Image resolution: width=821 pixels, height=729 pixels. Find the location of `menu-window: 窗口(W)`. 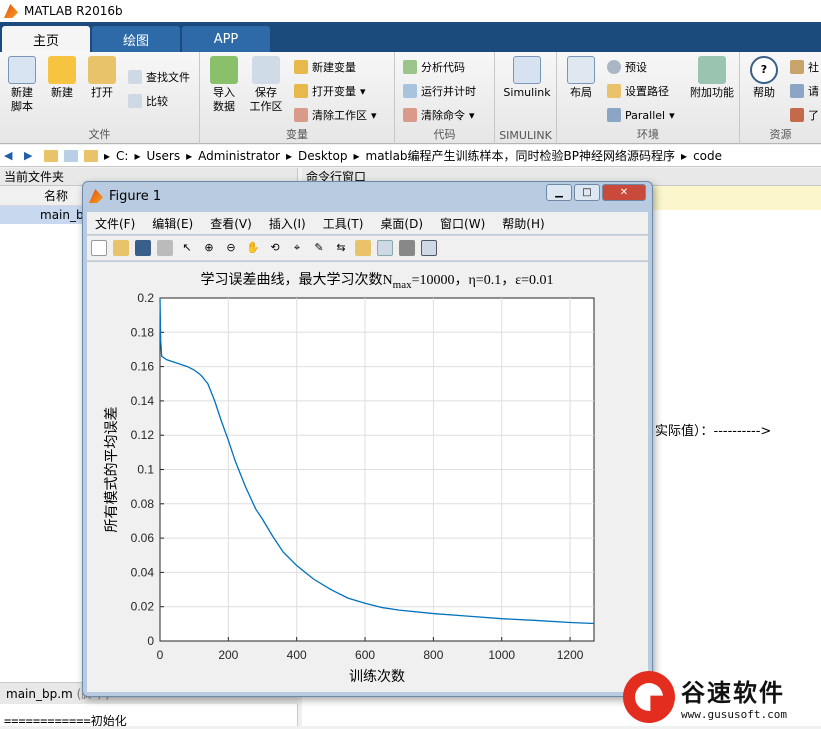

menu-window: 窗口(W) is located at coordinates (462, 223).